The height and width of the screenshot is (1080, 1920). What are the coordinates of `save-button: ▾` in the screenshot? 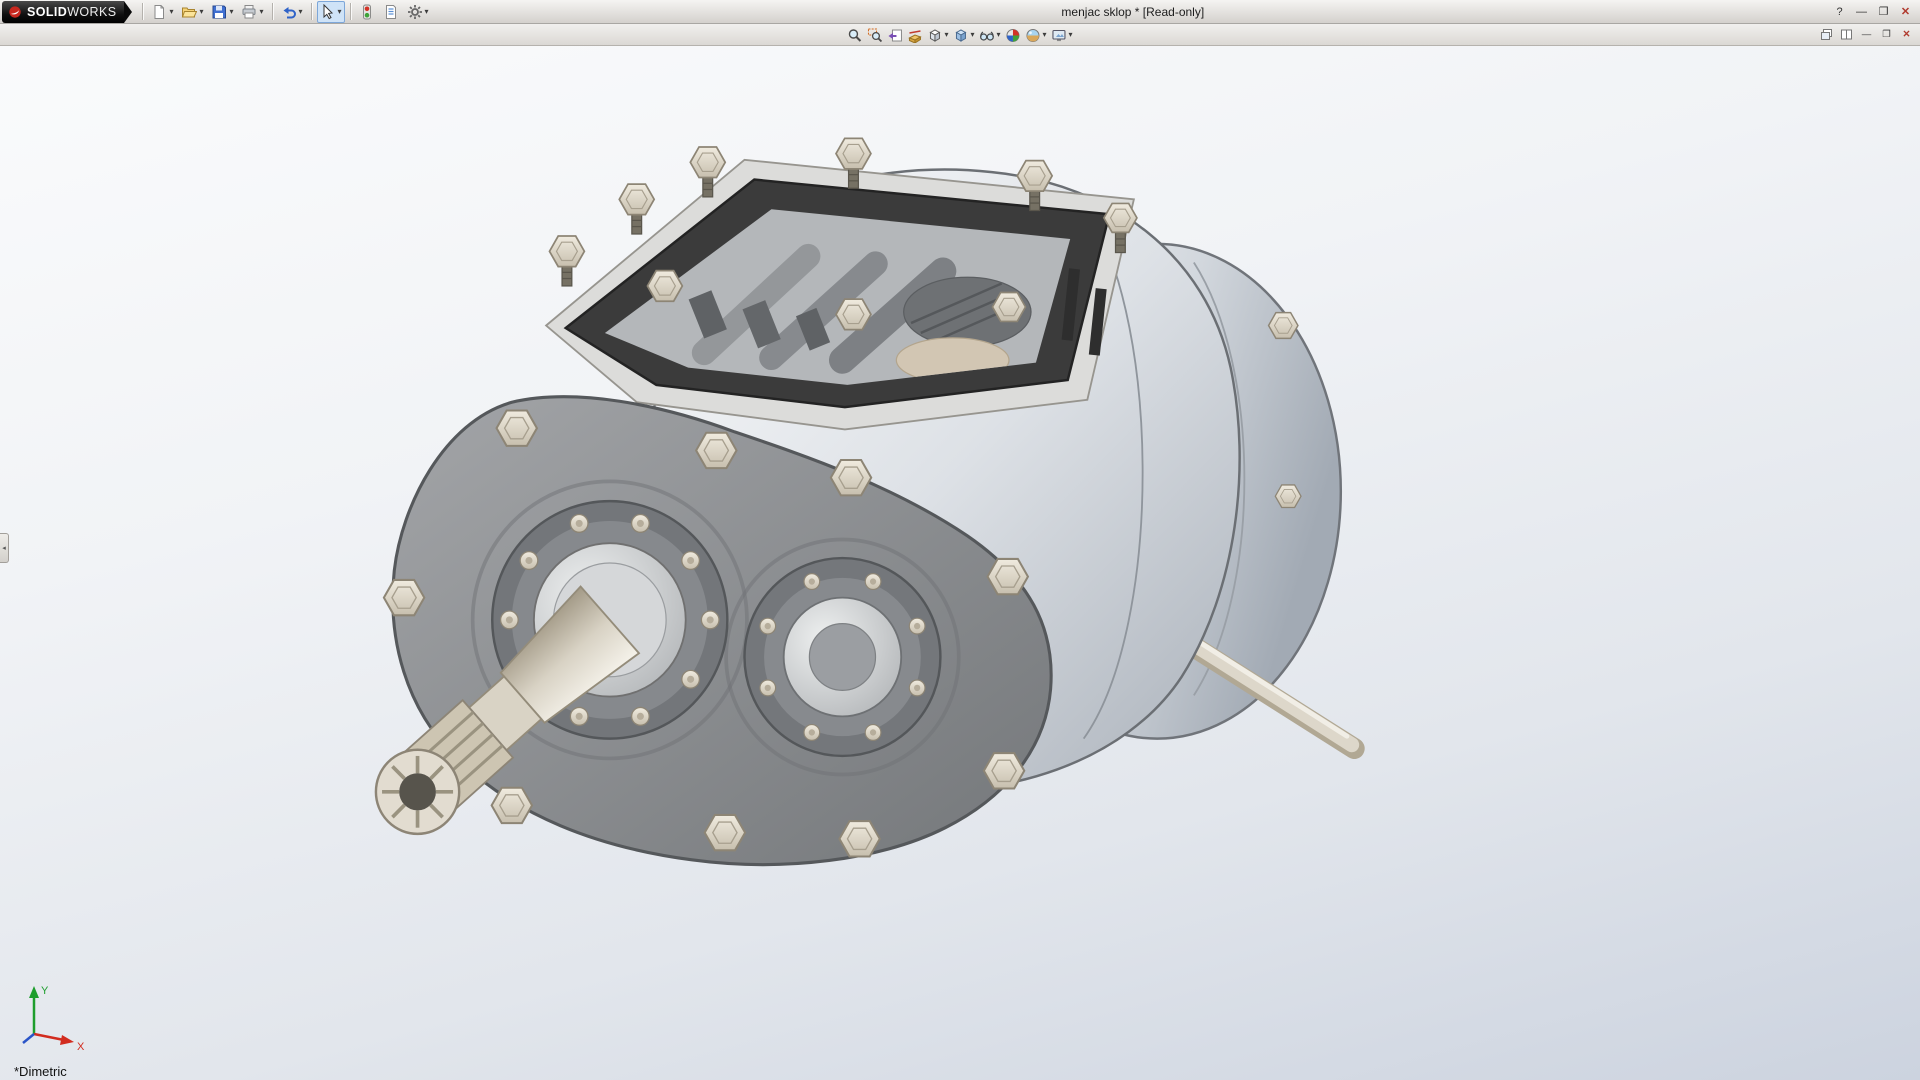 It's located at (222, 12).